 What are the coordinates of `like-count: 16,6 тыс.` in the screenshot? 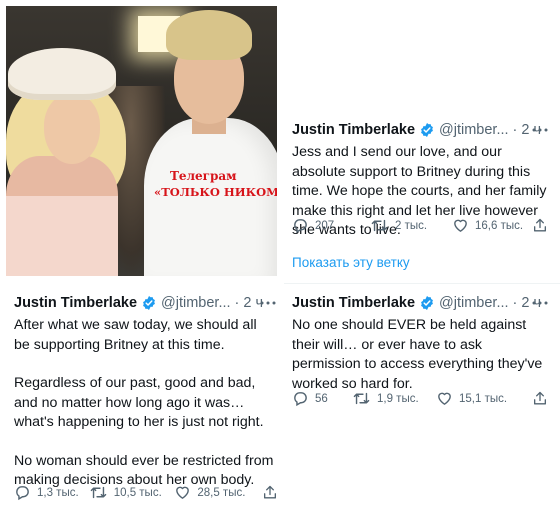 It's located at (499, 225).